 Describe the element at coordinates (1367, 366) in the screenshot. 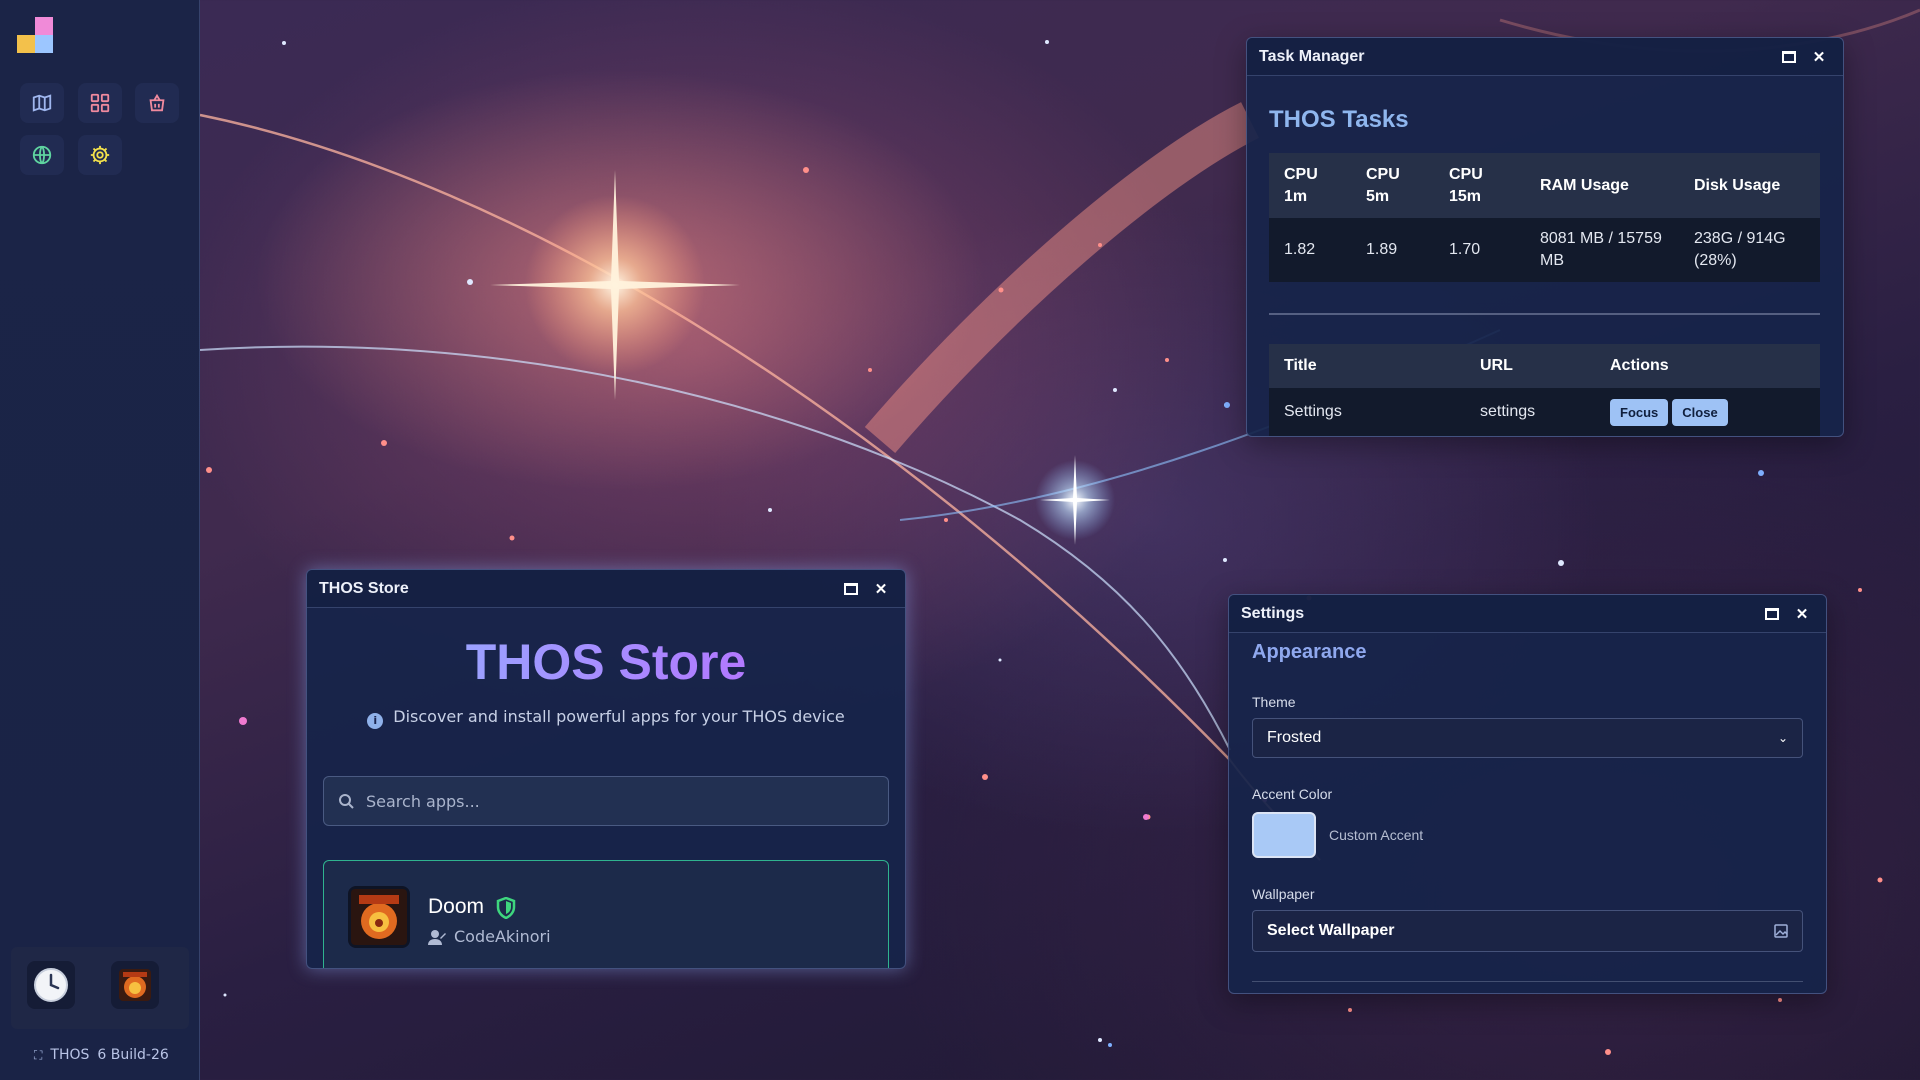

I see `column-header: Title` at that location.